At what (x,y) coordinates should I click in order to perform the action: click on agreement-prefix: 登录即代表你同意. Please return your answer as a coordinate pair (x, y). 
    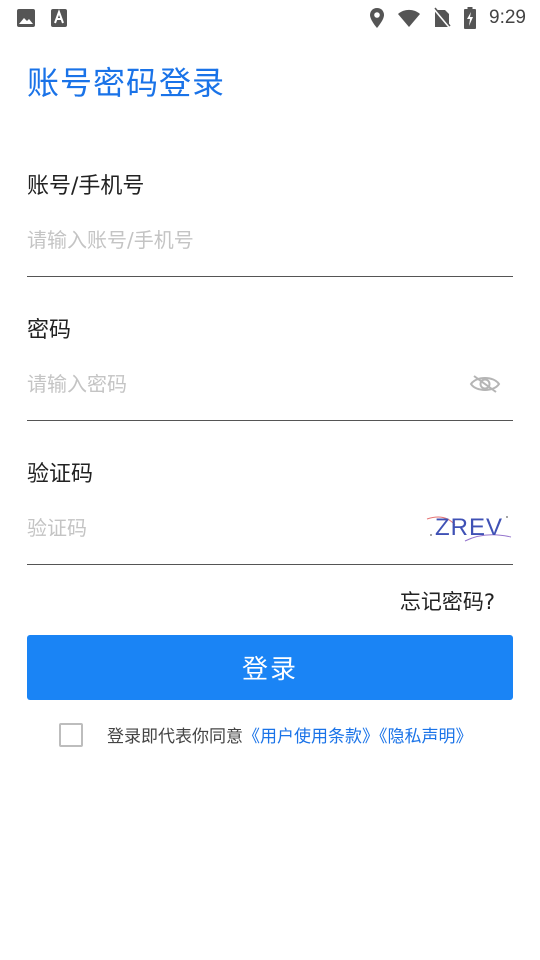
    Looking at the image, I should click on (175, 737).